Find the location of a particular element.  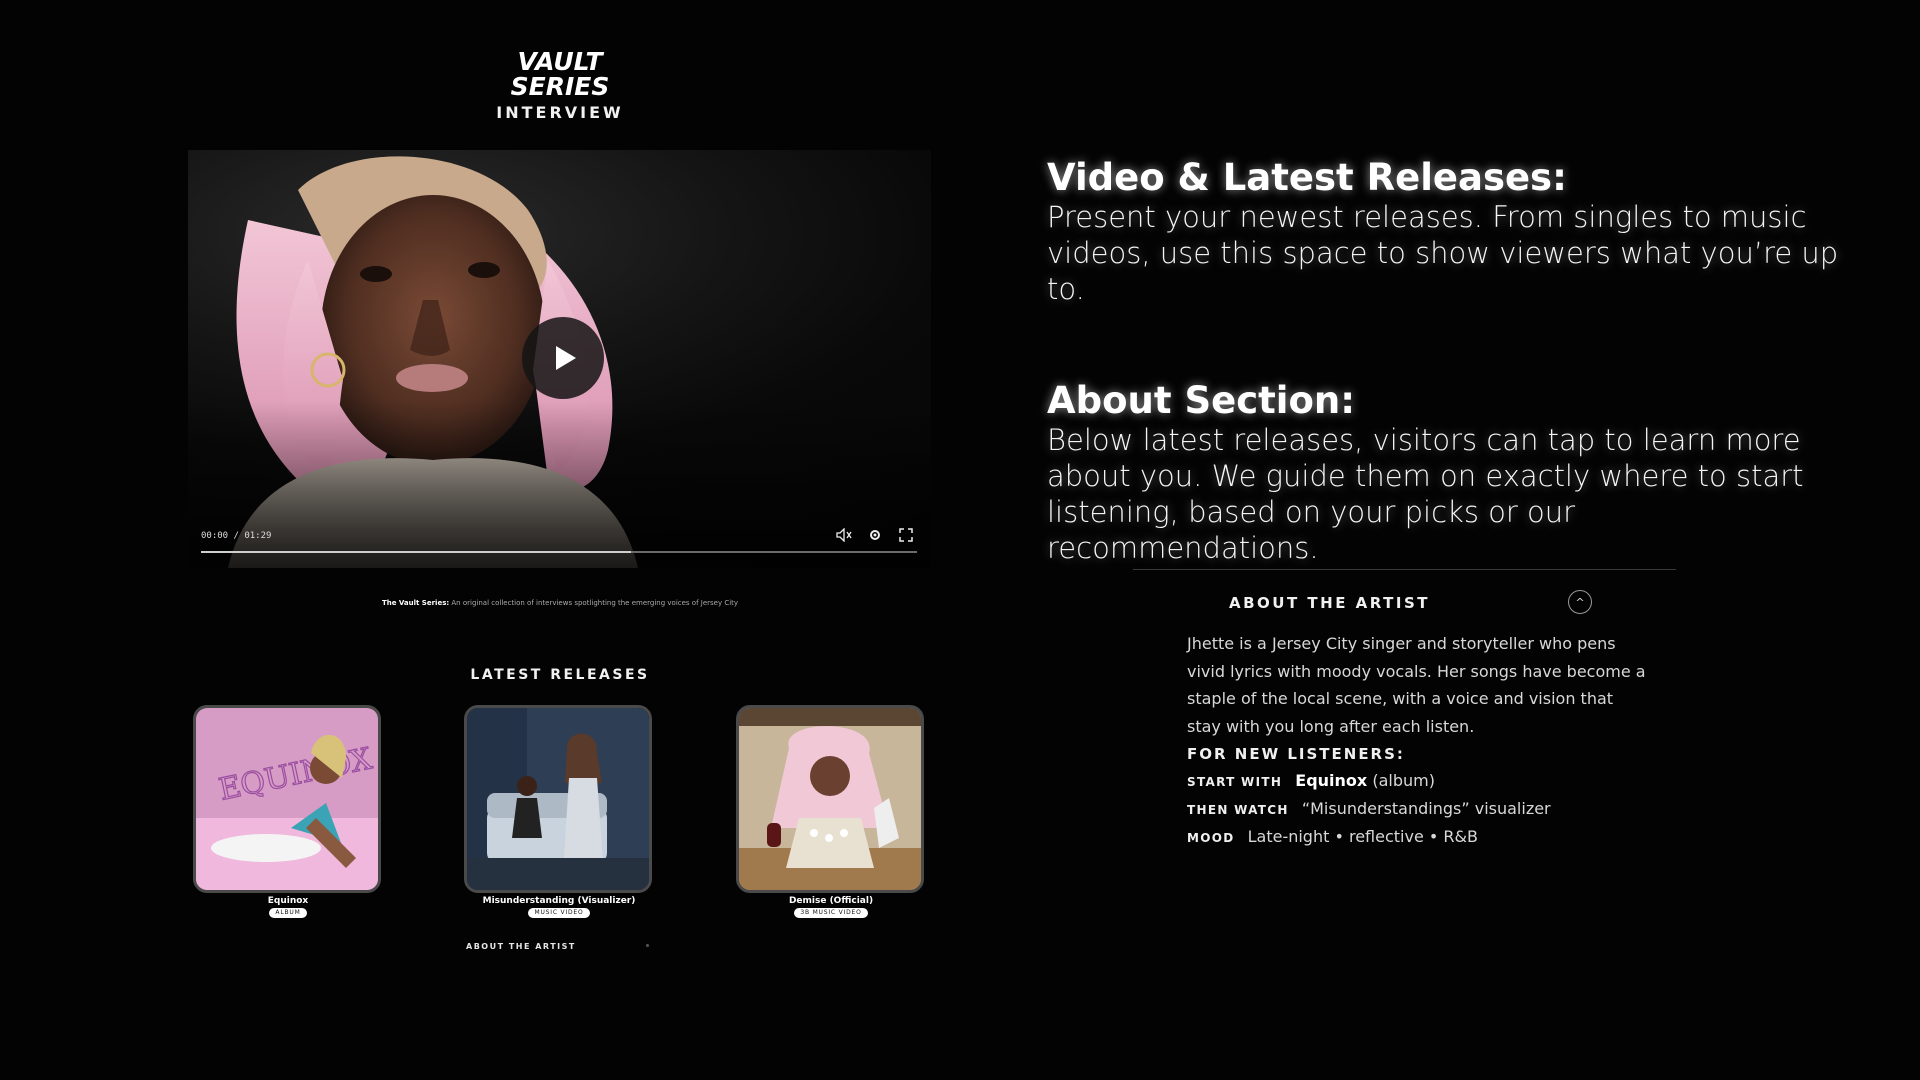

rec-key-then: THEN WATCH is located at coordinates (1238, 810).